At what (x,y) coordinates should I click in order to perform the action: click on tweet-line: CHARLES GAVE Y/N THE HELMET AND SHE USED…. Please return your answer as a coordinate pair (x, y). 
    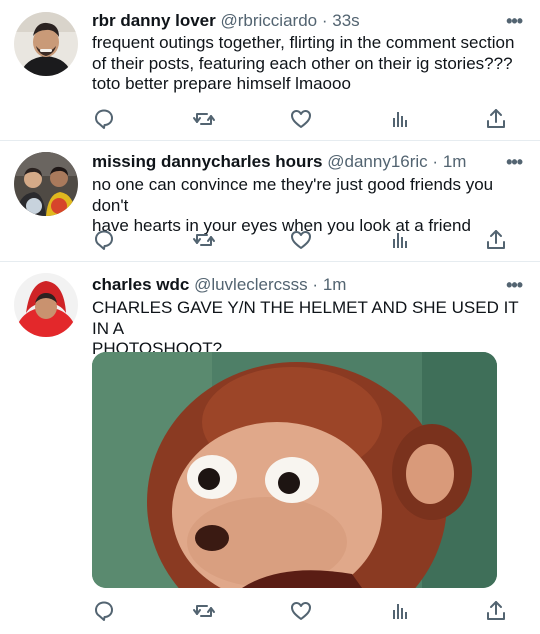
    Looking at the image, I should click on (305, 318).